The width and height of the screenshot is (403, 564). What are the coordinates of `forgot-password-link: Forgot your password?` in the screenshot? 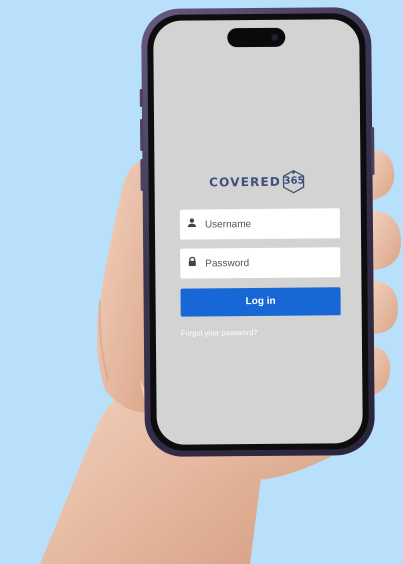 It's located at (219, 333).